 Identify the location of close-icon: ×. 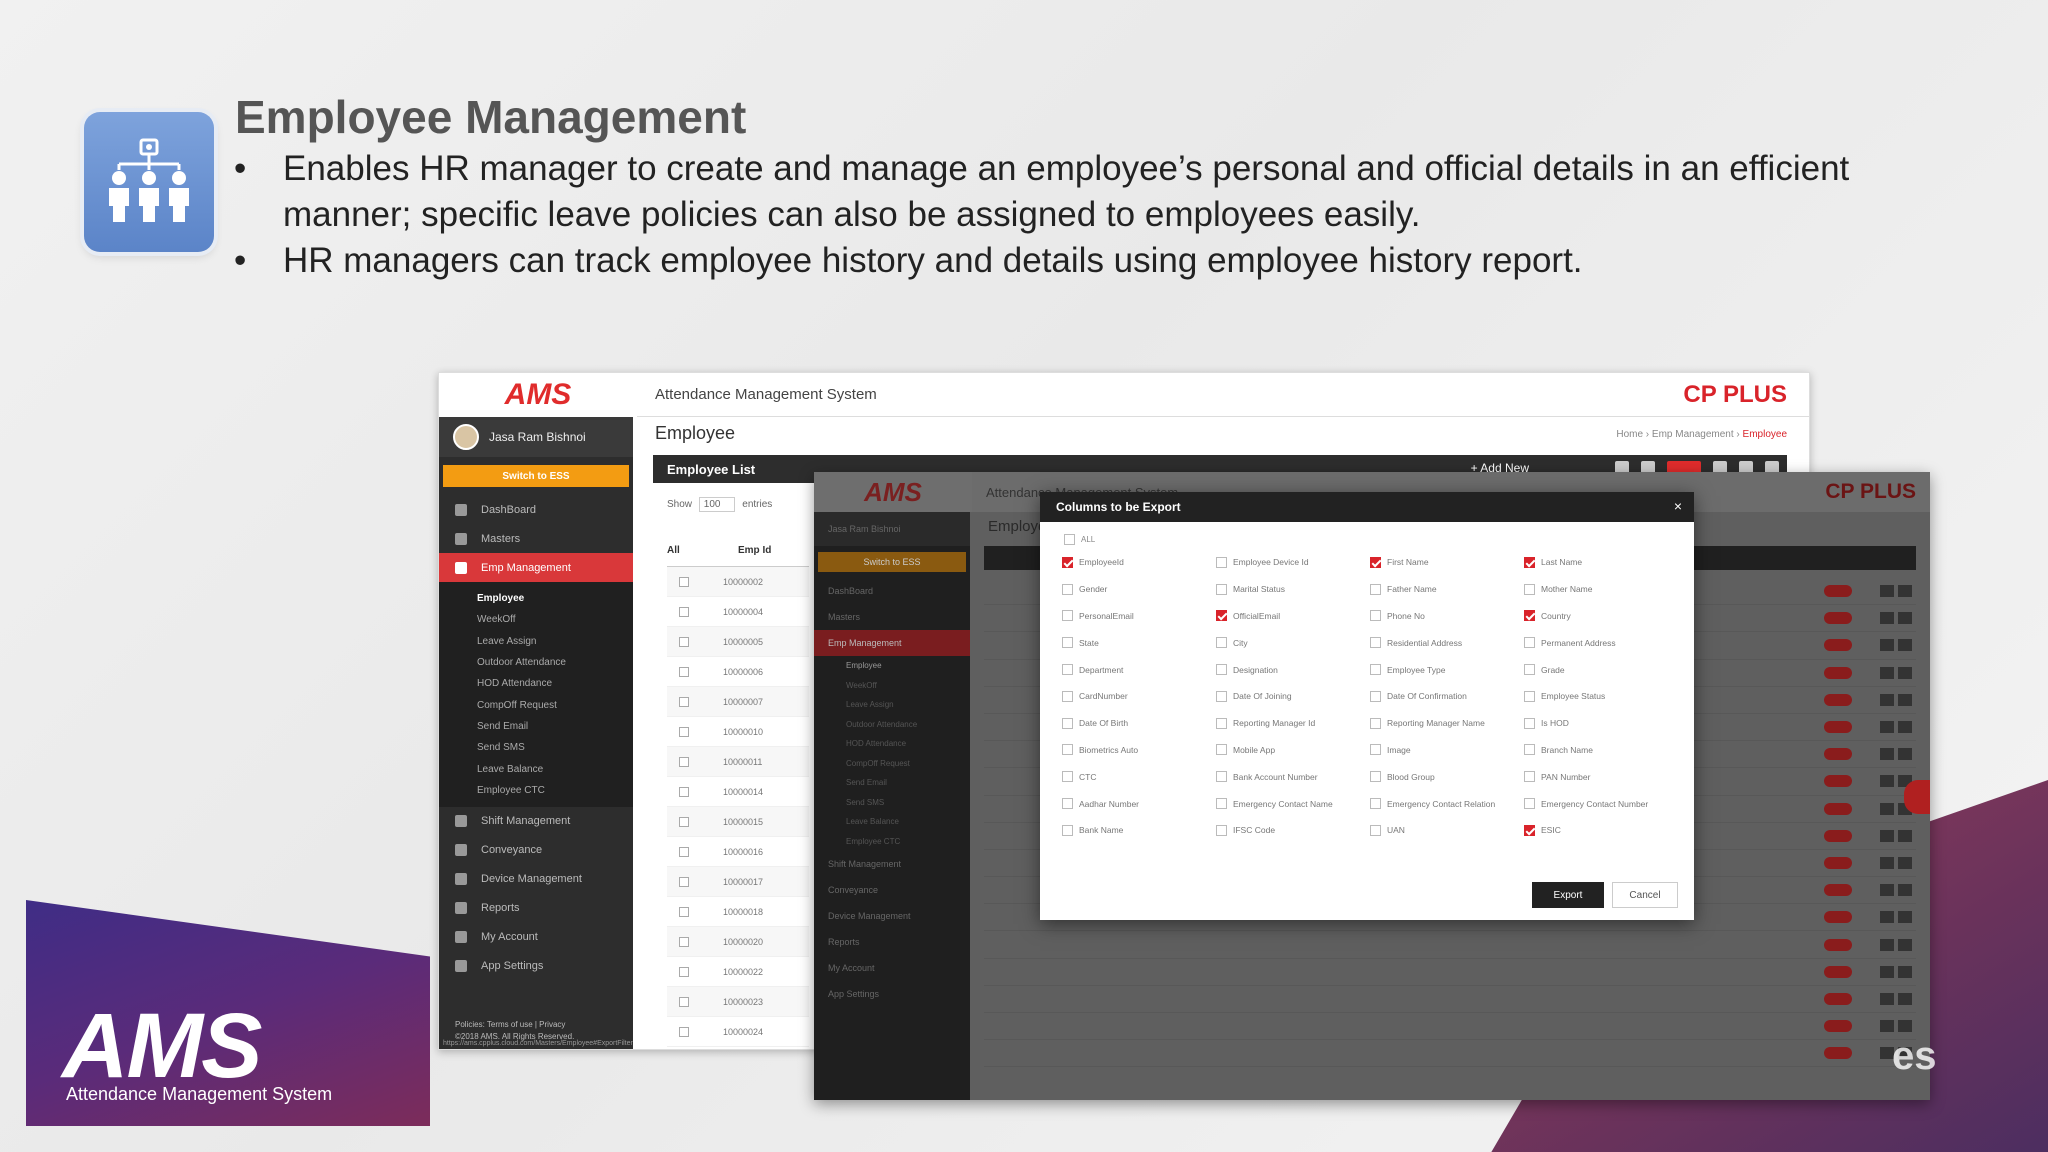
(1678, 506).